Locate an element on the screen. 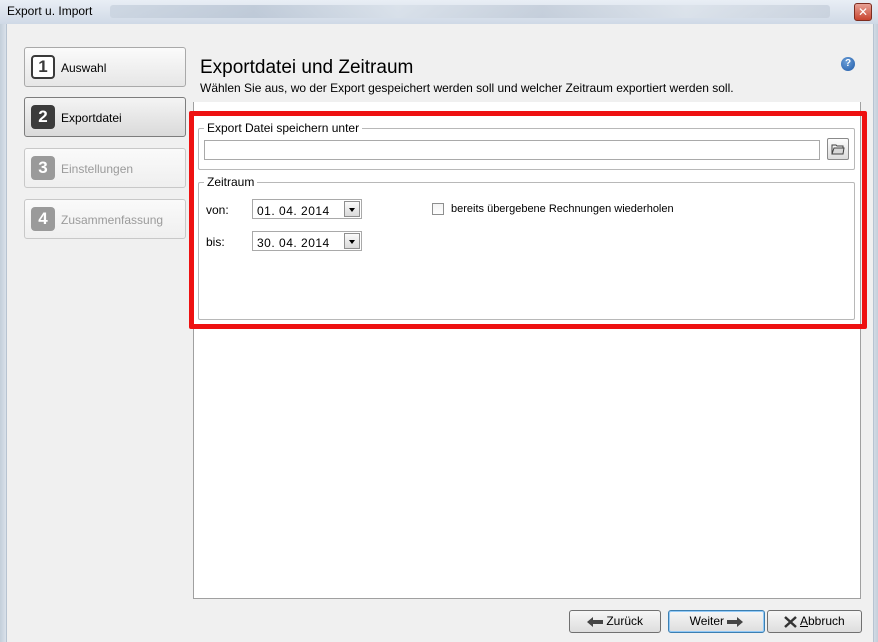 This screenshot has height=642, width=878. next-button: Weiter is located at coordinates (716, 621).